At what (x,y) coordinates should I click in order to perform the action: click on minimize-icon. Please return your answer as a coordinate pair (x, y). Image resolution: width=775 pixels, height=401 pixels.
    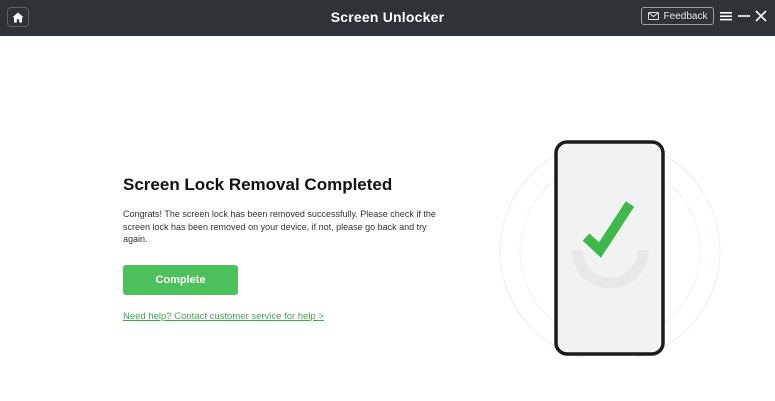
    Looking at the image, I should click on (744, 16).